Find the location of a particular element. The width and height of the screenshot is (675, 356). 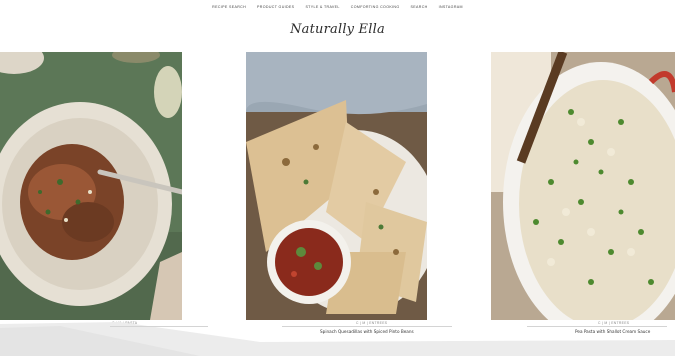

nav-comforting-cooking: COMFORTING COOKING is located at coordinates (375, 7).